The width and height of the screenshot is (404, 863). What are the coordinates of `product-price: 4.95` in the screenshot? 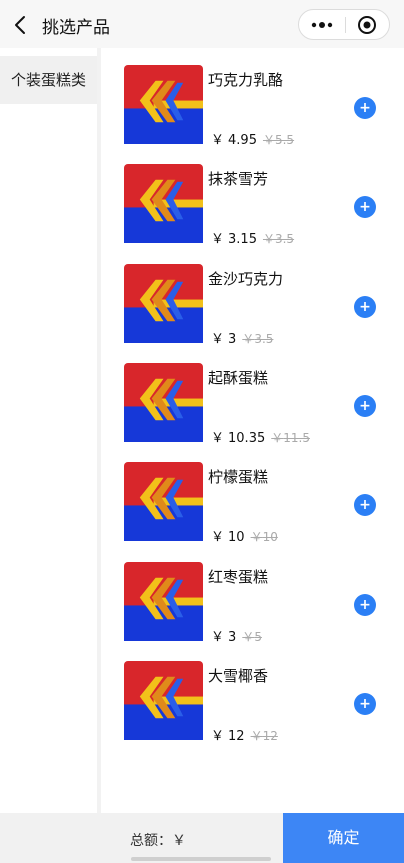 It's located at (242, 140).